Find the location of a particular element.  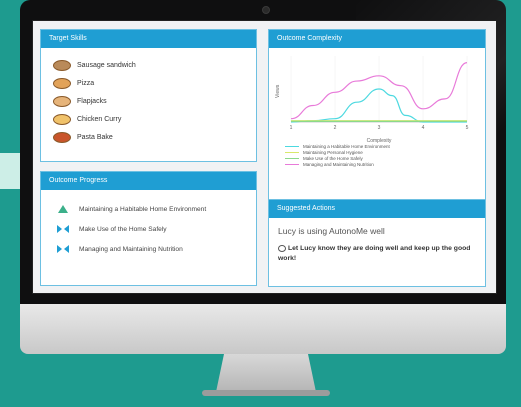

curry-icon is located at coordinates (62, 119).